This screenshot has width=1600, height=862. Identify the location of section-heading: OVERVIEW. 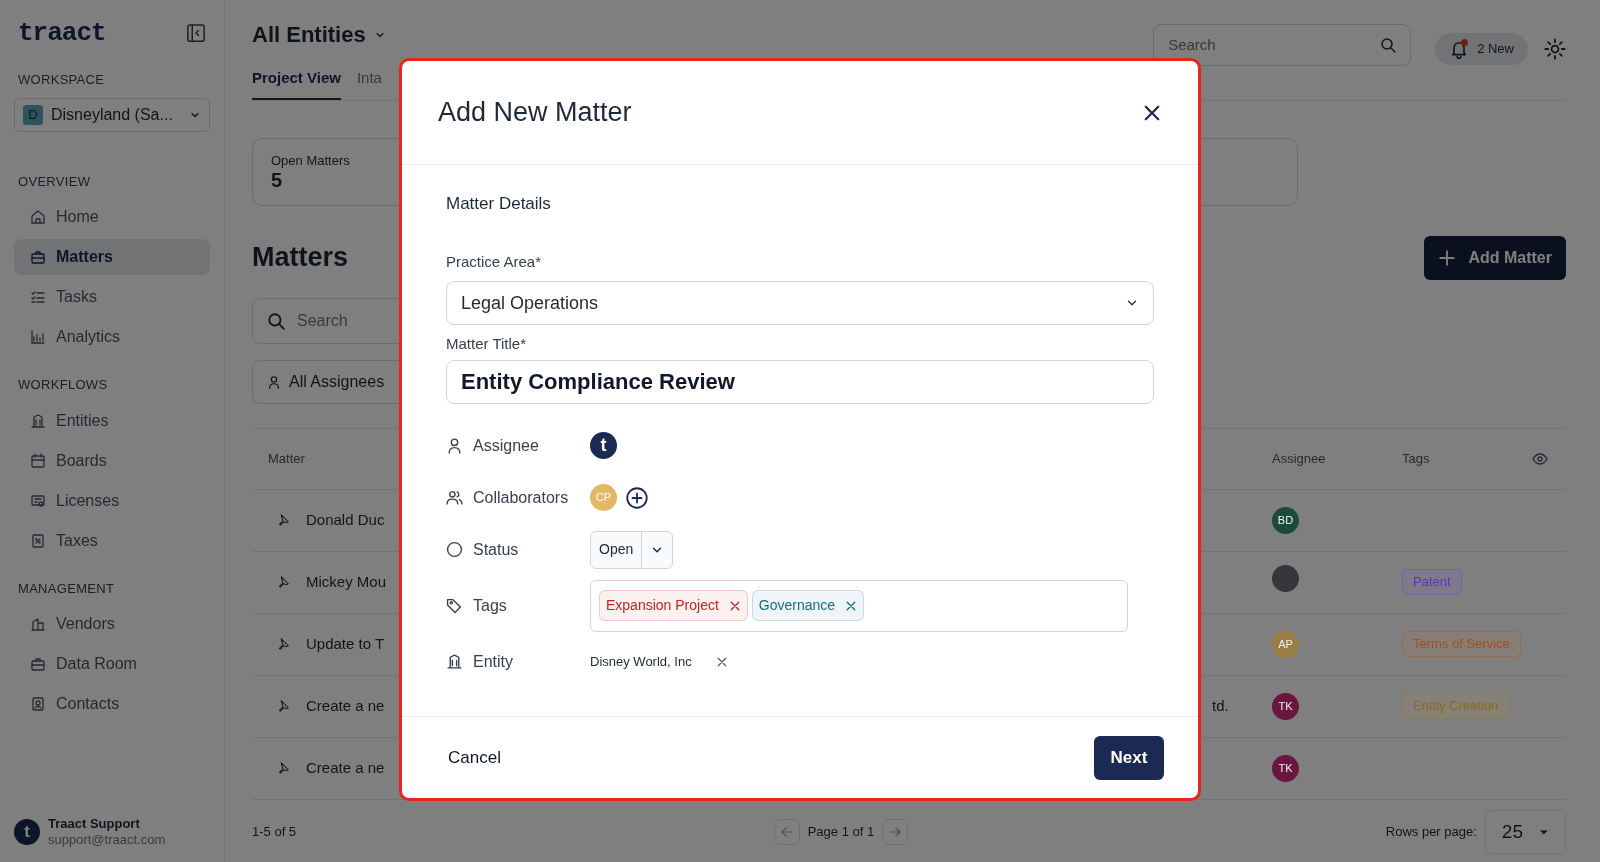
(55, 181).